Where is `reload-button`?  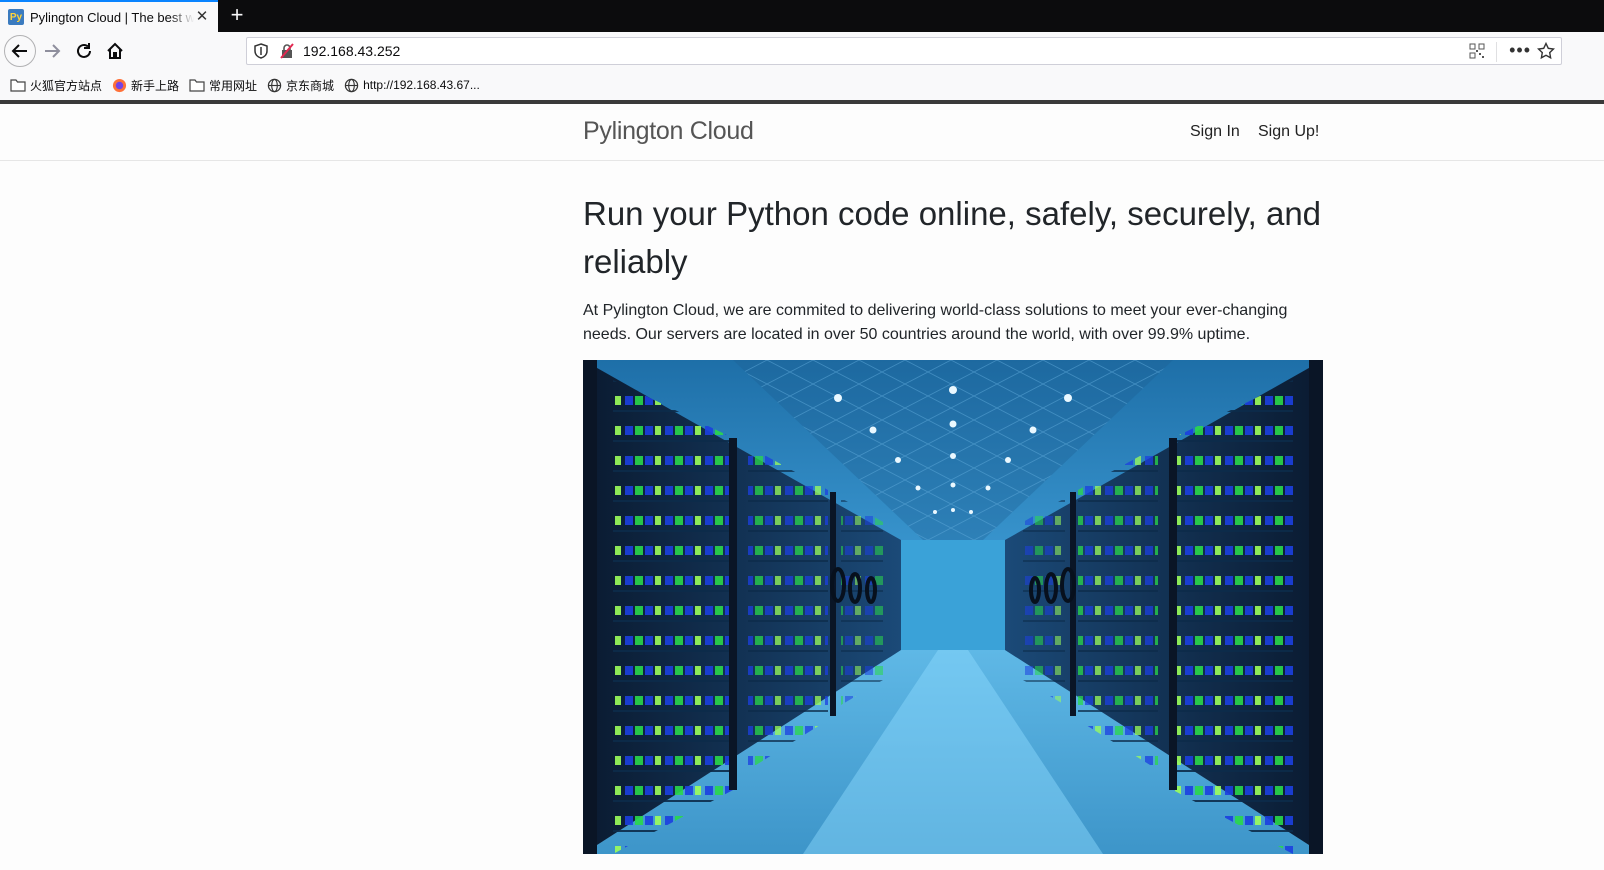 reload-button is located at coordinates (84, 51).